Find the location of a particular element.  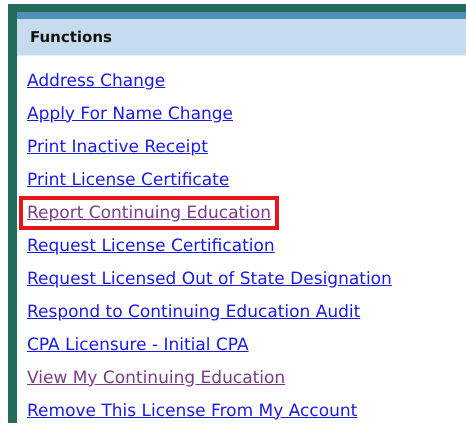

function-link: Request Licensed Out of State Designation is located at coordinates (209, 279).